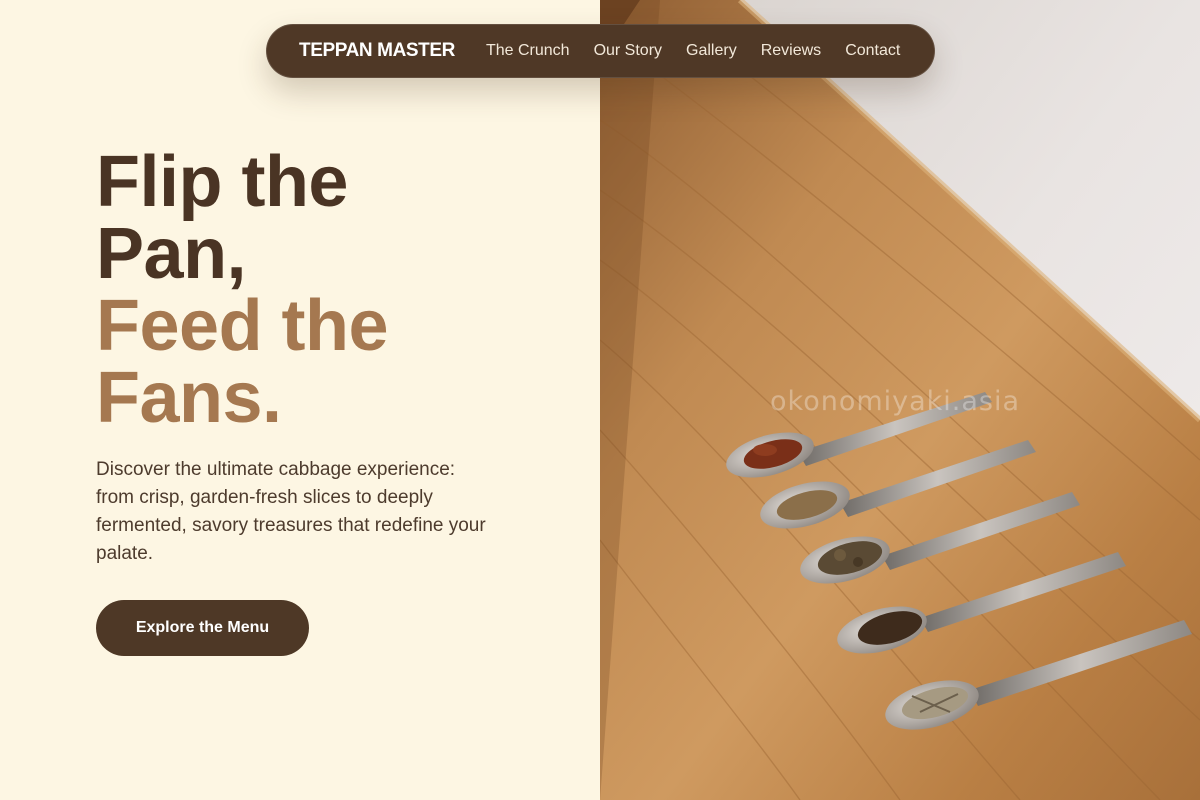  Describe the element at coordinates (711, 51) in the screenshot. I see `nav-link-gallery: Gallery` at that location.